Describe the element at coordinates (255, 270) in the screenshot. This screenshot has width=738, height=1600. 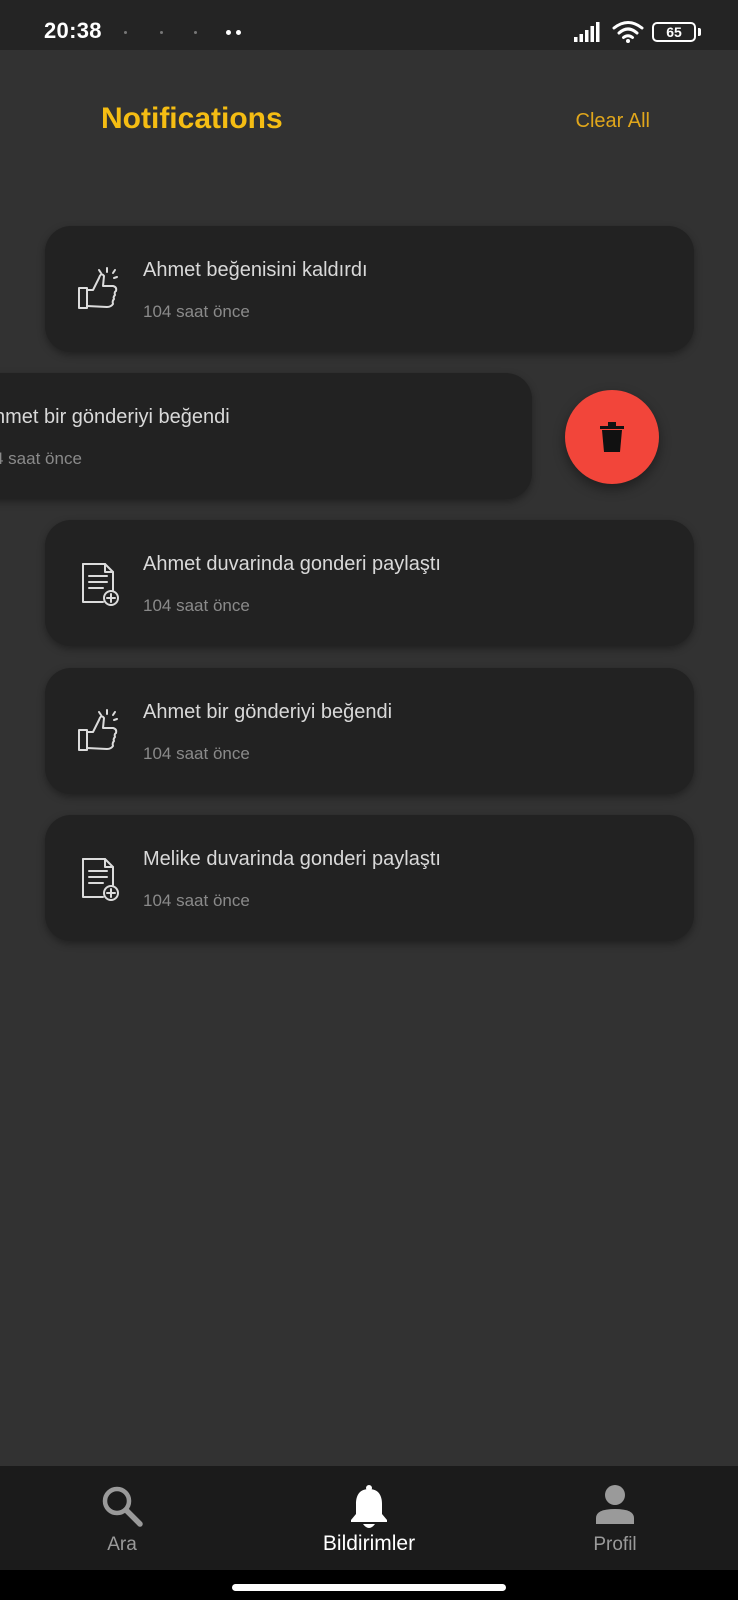
I see `notification-title: Ahmet beğenisini kaldırdı` at that location.